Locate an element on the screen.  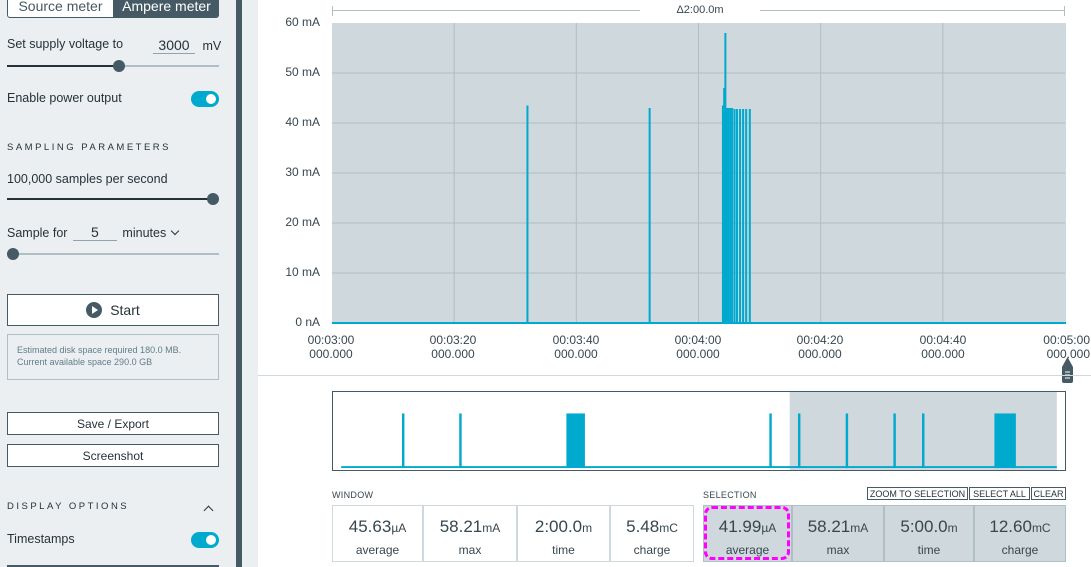
stat-value: 5.48 is located at coordinates (643, 526).